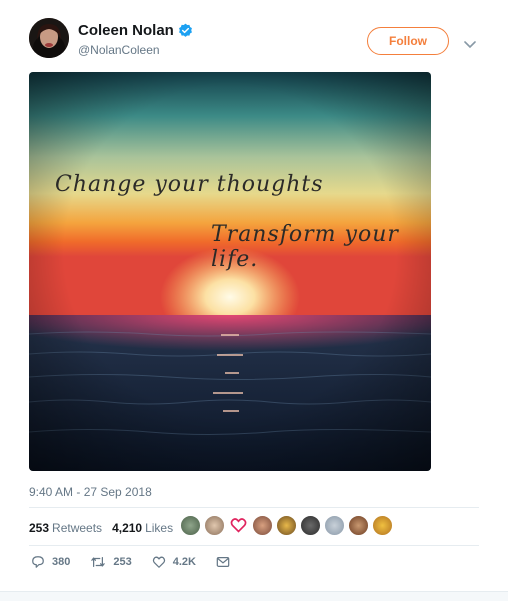 The width and height of the screenshot is (508, 601). I want to click on verified-badge-icon, so click(185, 30).